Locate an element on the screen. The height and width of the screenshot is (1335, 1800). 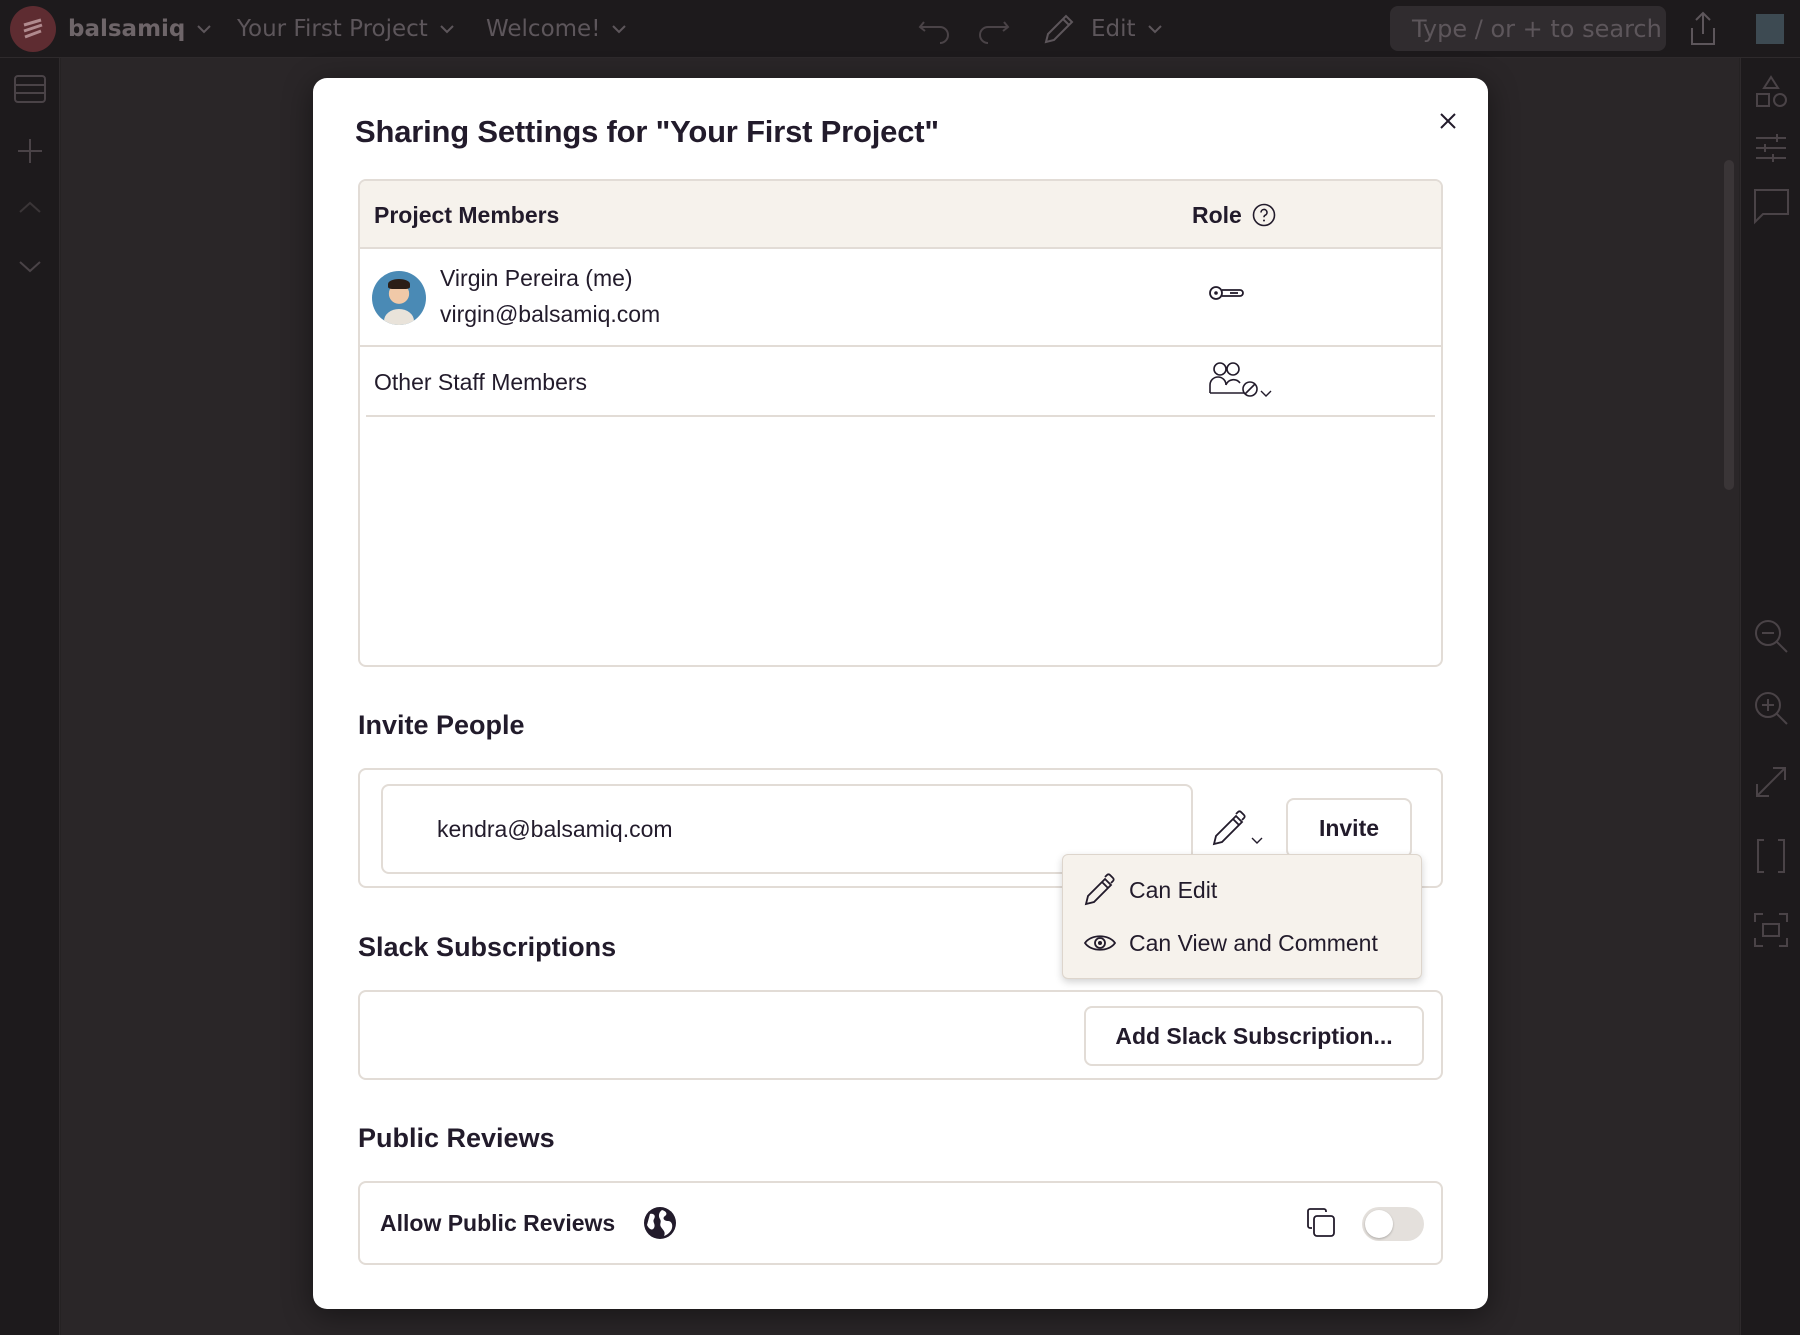
mode-menu: Edit is located at coordinates (1126, 29).